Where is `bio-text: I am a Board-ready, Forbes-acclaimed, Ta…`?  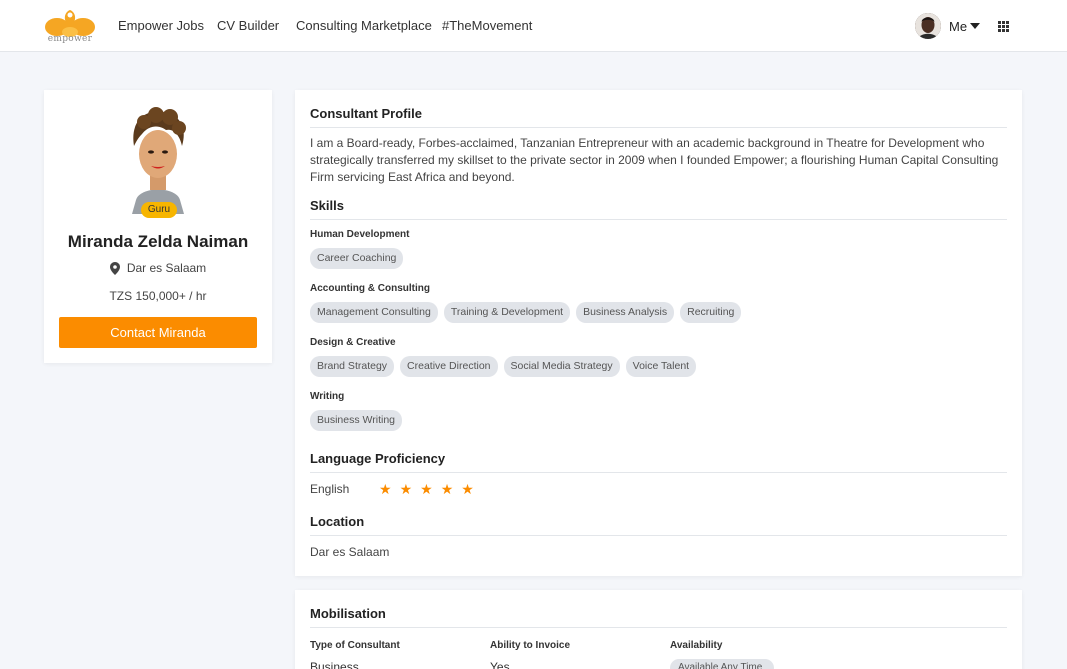 bio-text: I am a Board-ready, Forbes-acclaimed, Ta… is located at coordinates (654, 160).